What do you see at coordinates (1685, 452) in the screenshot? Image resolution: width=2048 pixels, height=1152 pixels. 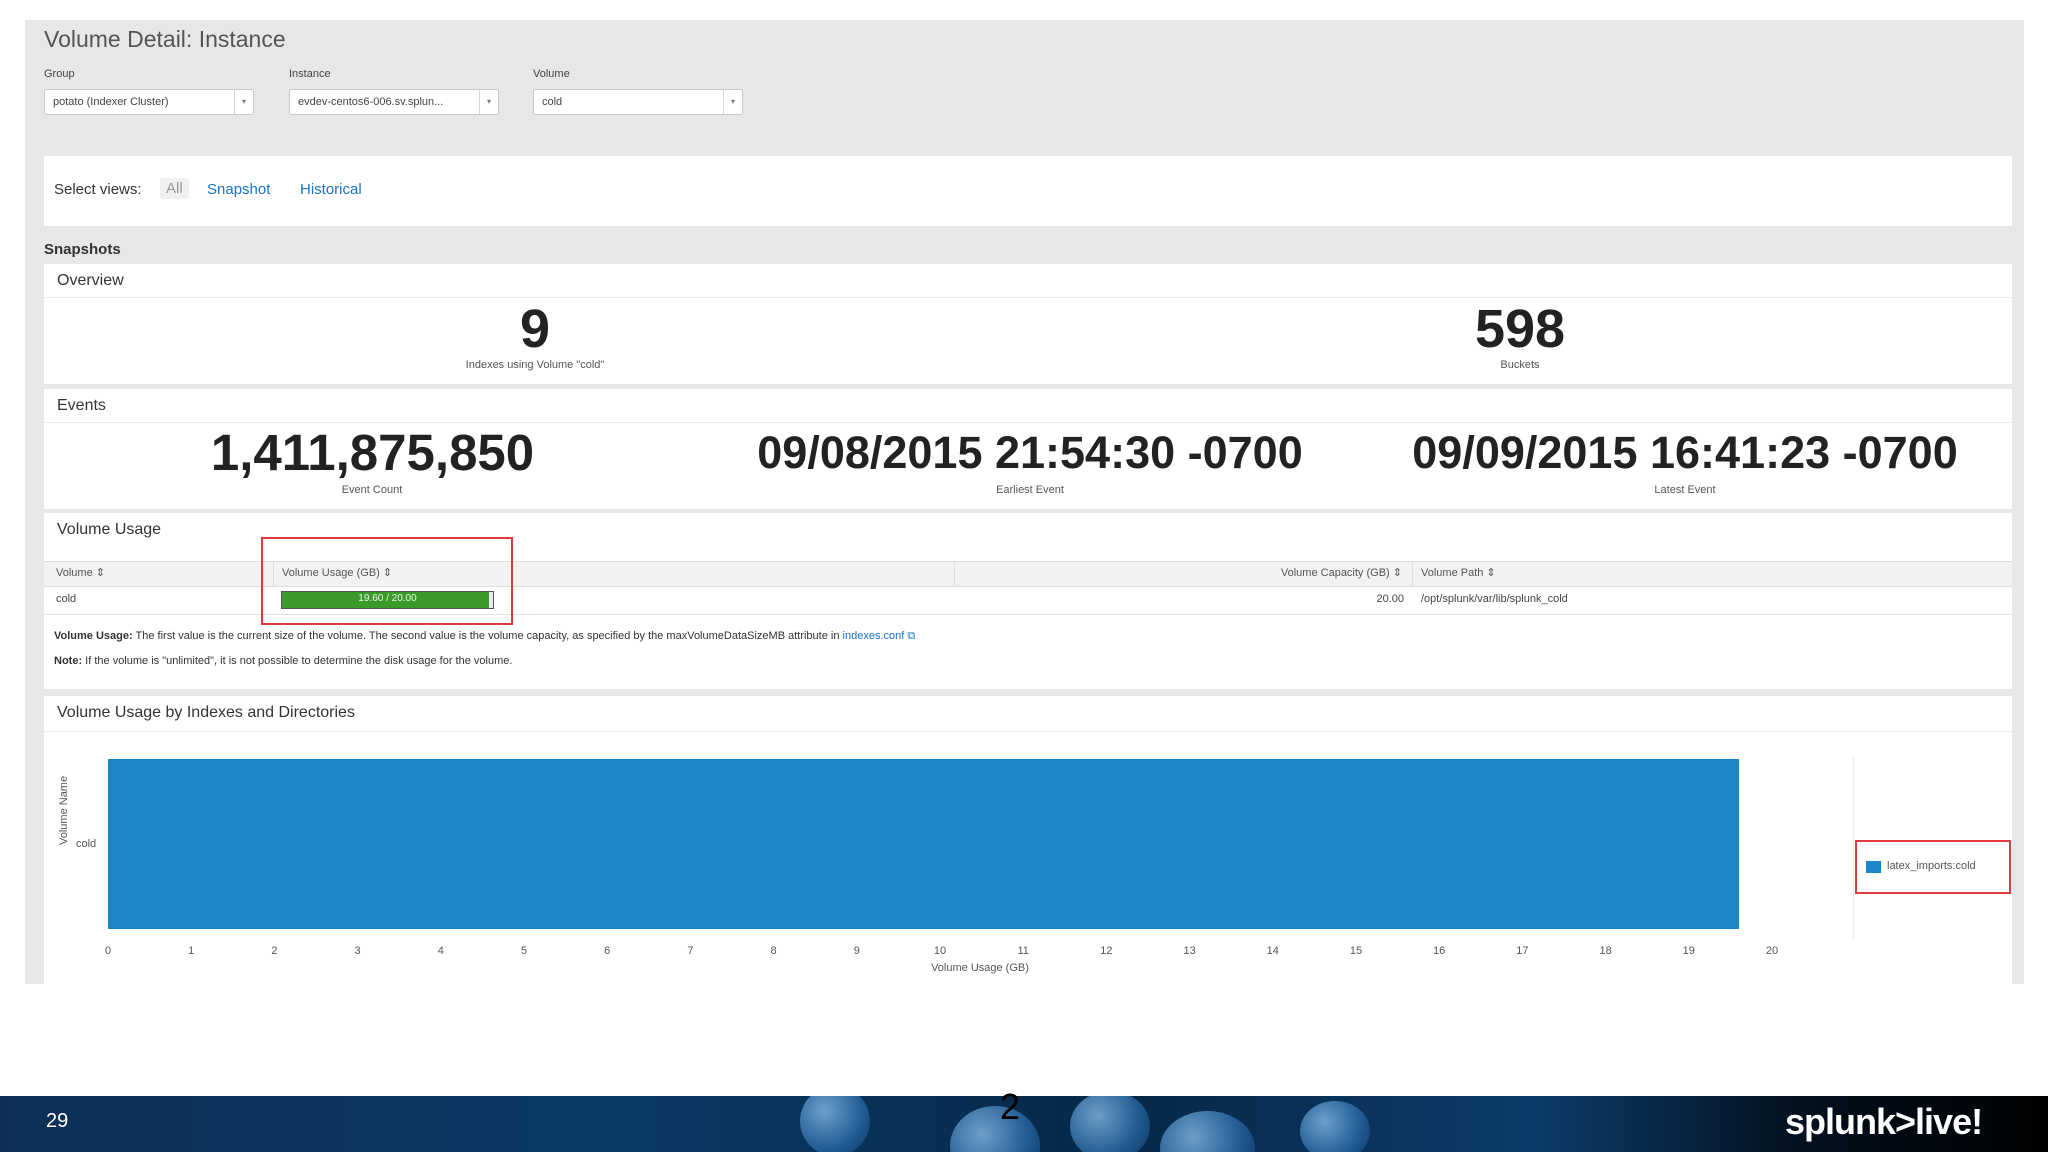 I see `latest-event: 09/09/2015 16:41:23 -0700` at bounding box center [1685, 452].